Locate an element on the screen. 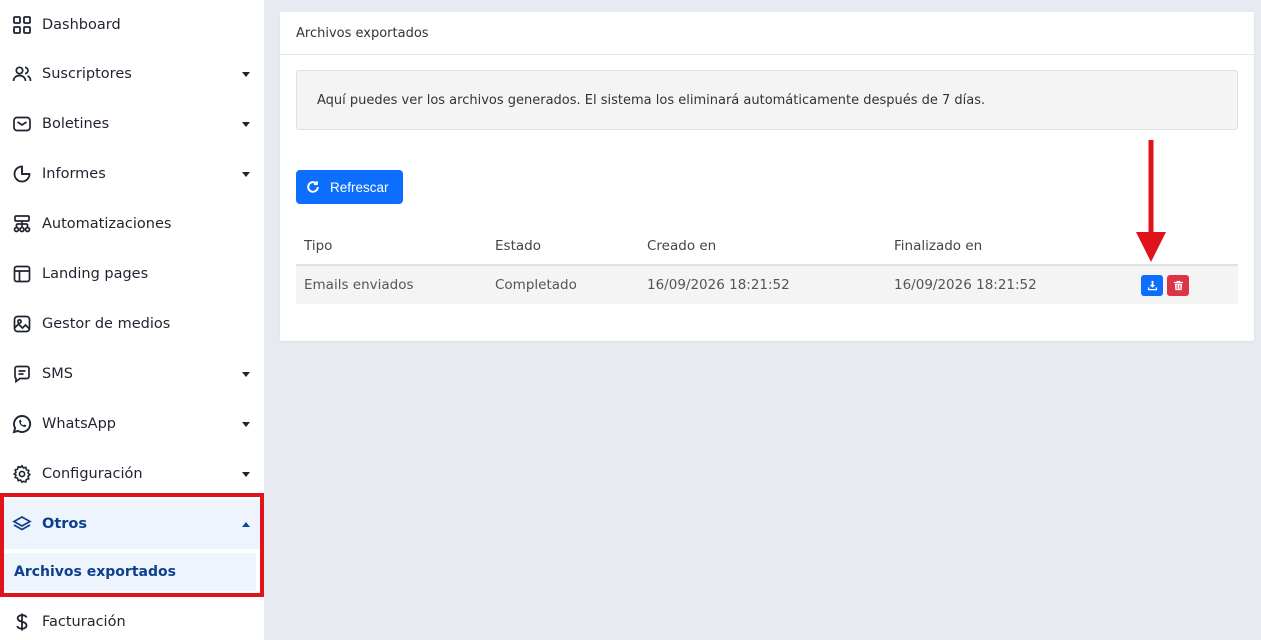  cell-estado: Completado is located at coordinates (536, 285).